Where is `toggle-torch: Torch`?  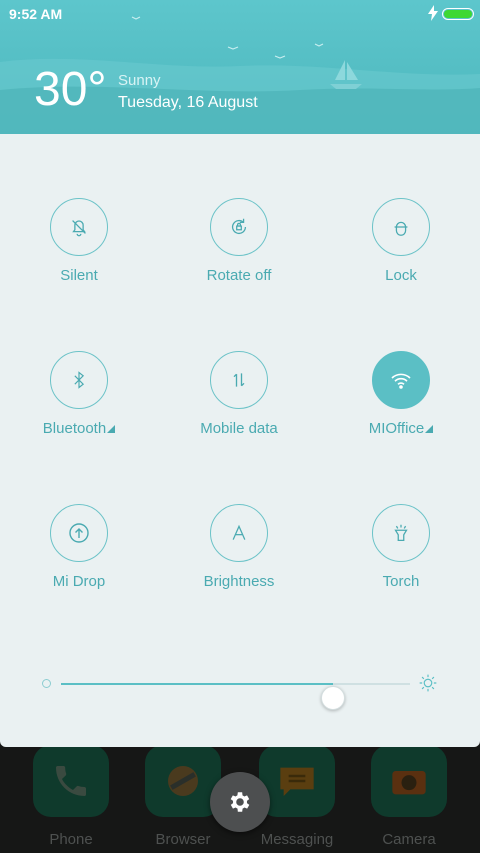 toggle-torch: Torch is located at coordinates (401, 547).